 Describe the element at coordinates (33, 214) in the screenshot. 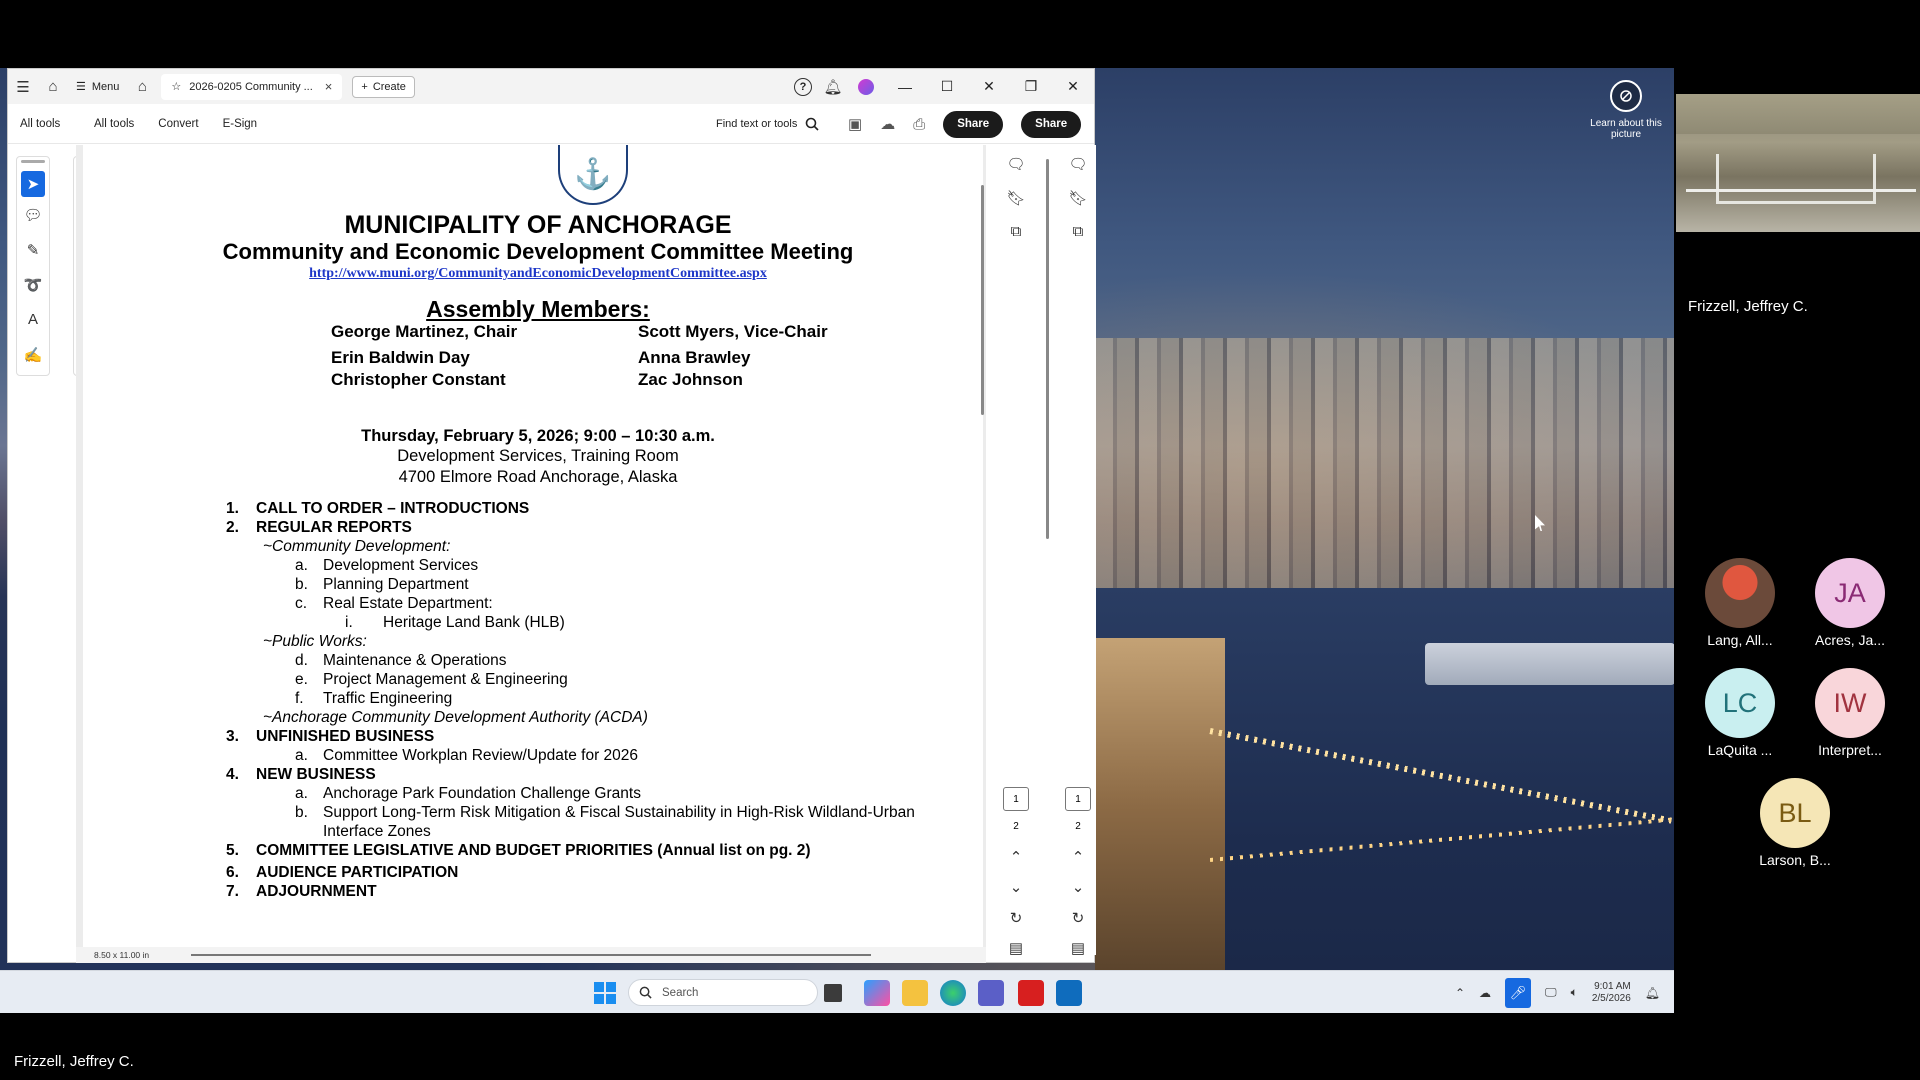

I see `comment-icon: 💬︎` at that location.